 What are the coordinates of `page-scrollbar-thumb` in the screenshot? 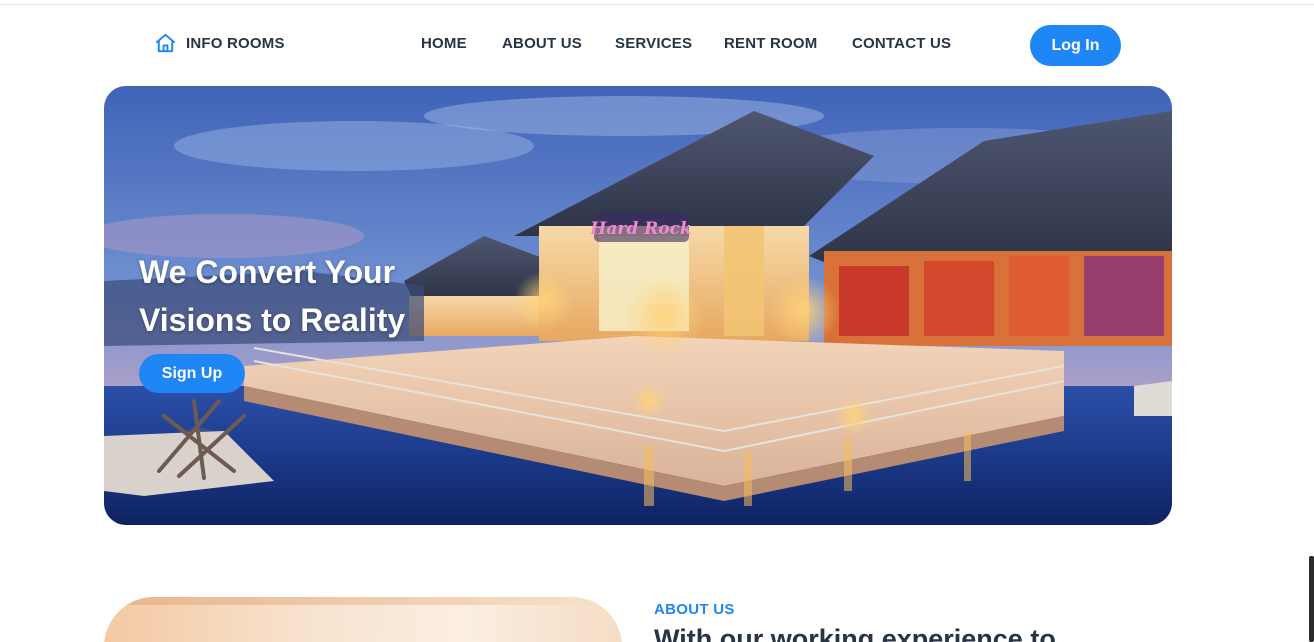 It's located at (1311, 599).